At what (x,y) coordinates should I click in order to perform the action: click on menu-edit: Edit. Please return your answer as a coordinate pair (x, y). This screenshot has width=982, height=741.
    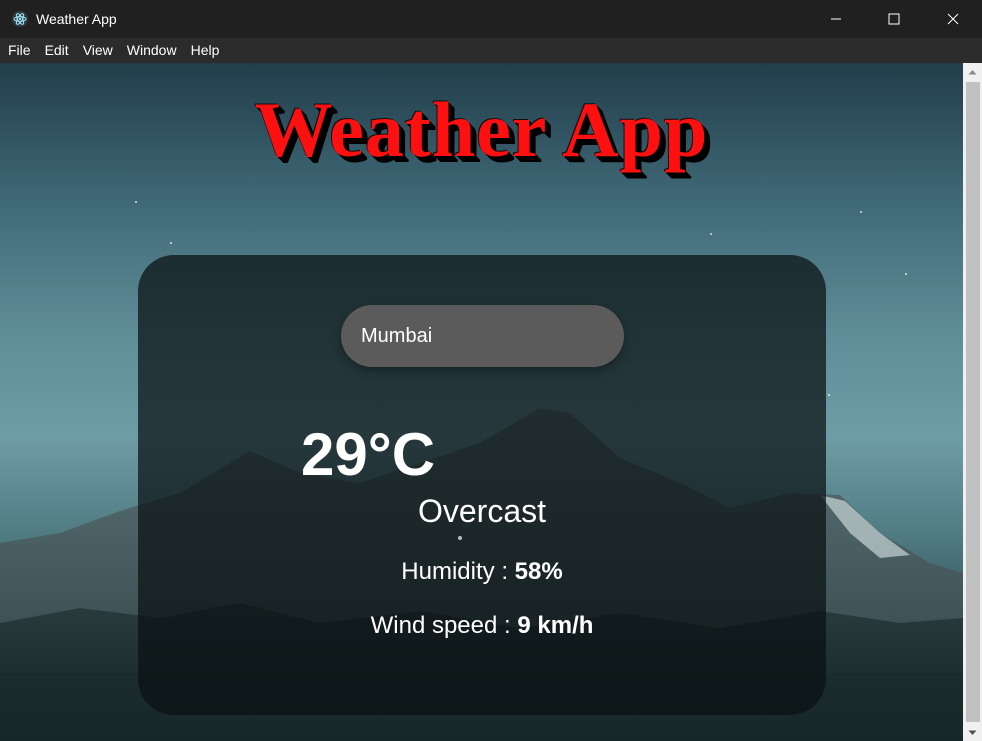
    Looking at the image, I should click on (56, 50).